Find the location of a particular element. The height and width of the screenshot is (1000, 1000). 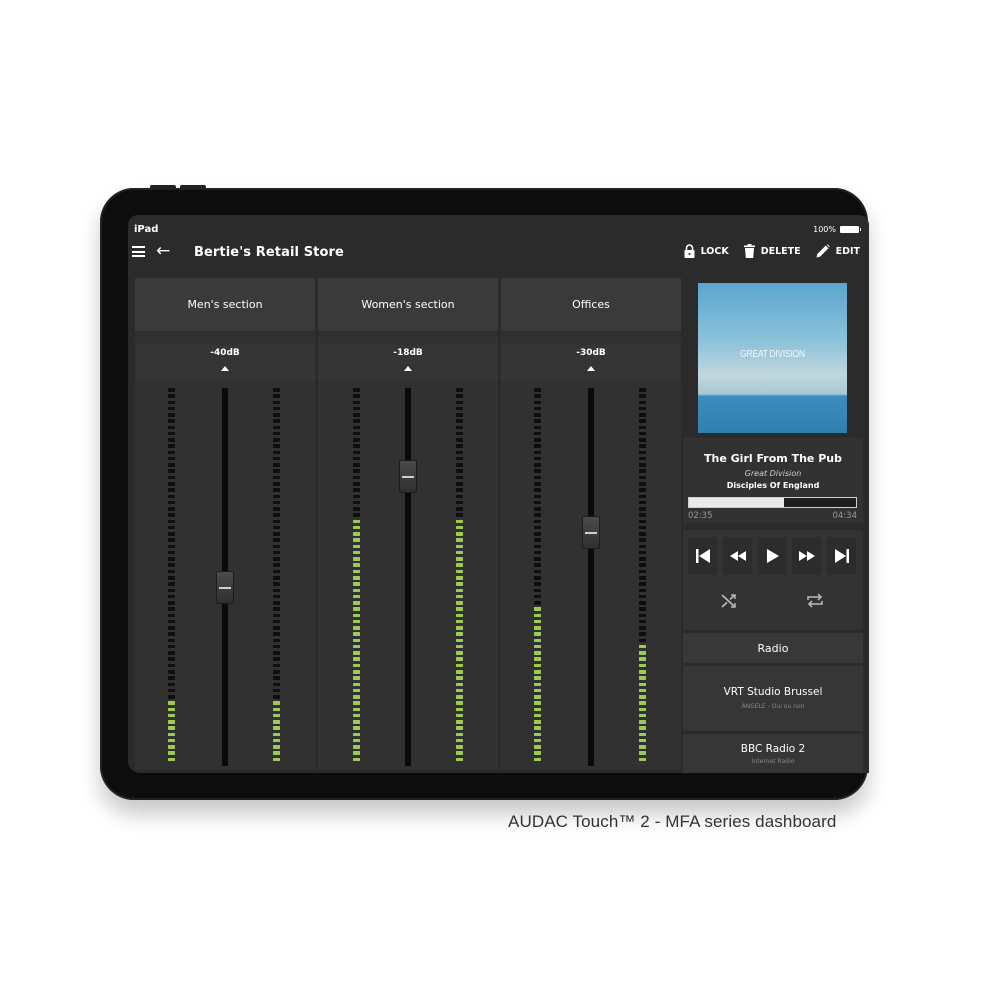

radio-station-item: VRT Studio Brussel ANGELE - Oui ou non is located at coordinates (773, 698).